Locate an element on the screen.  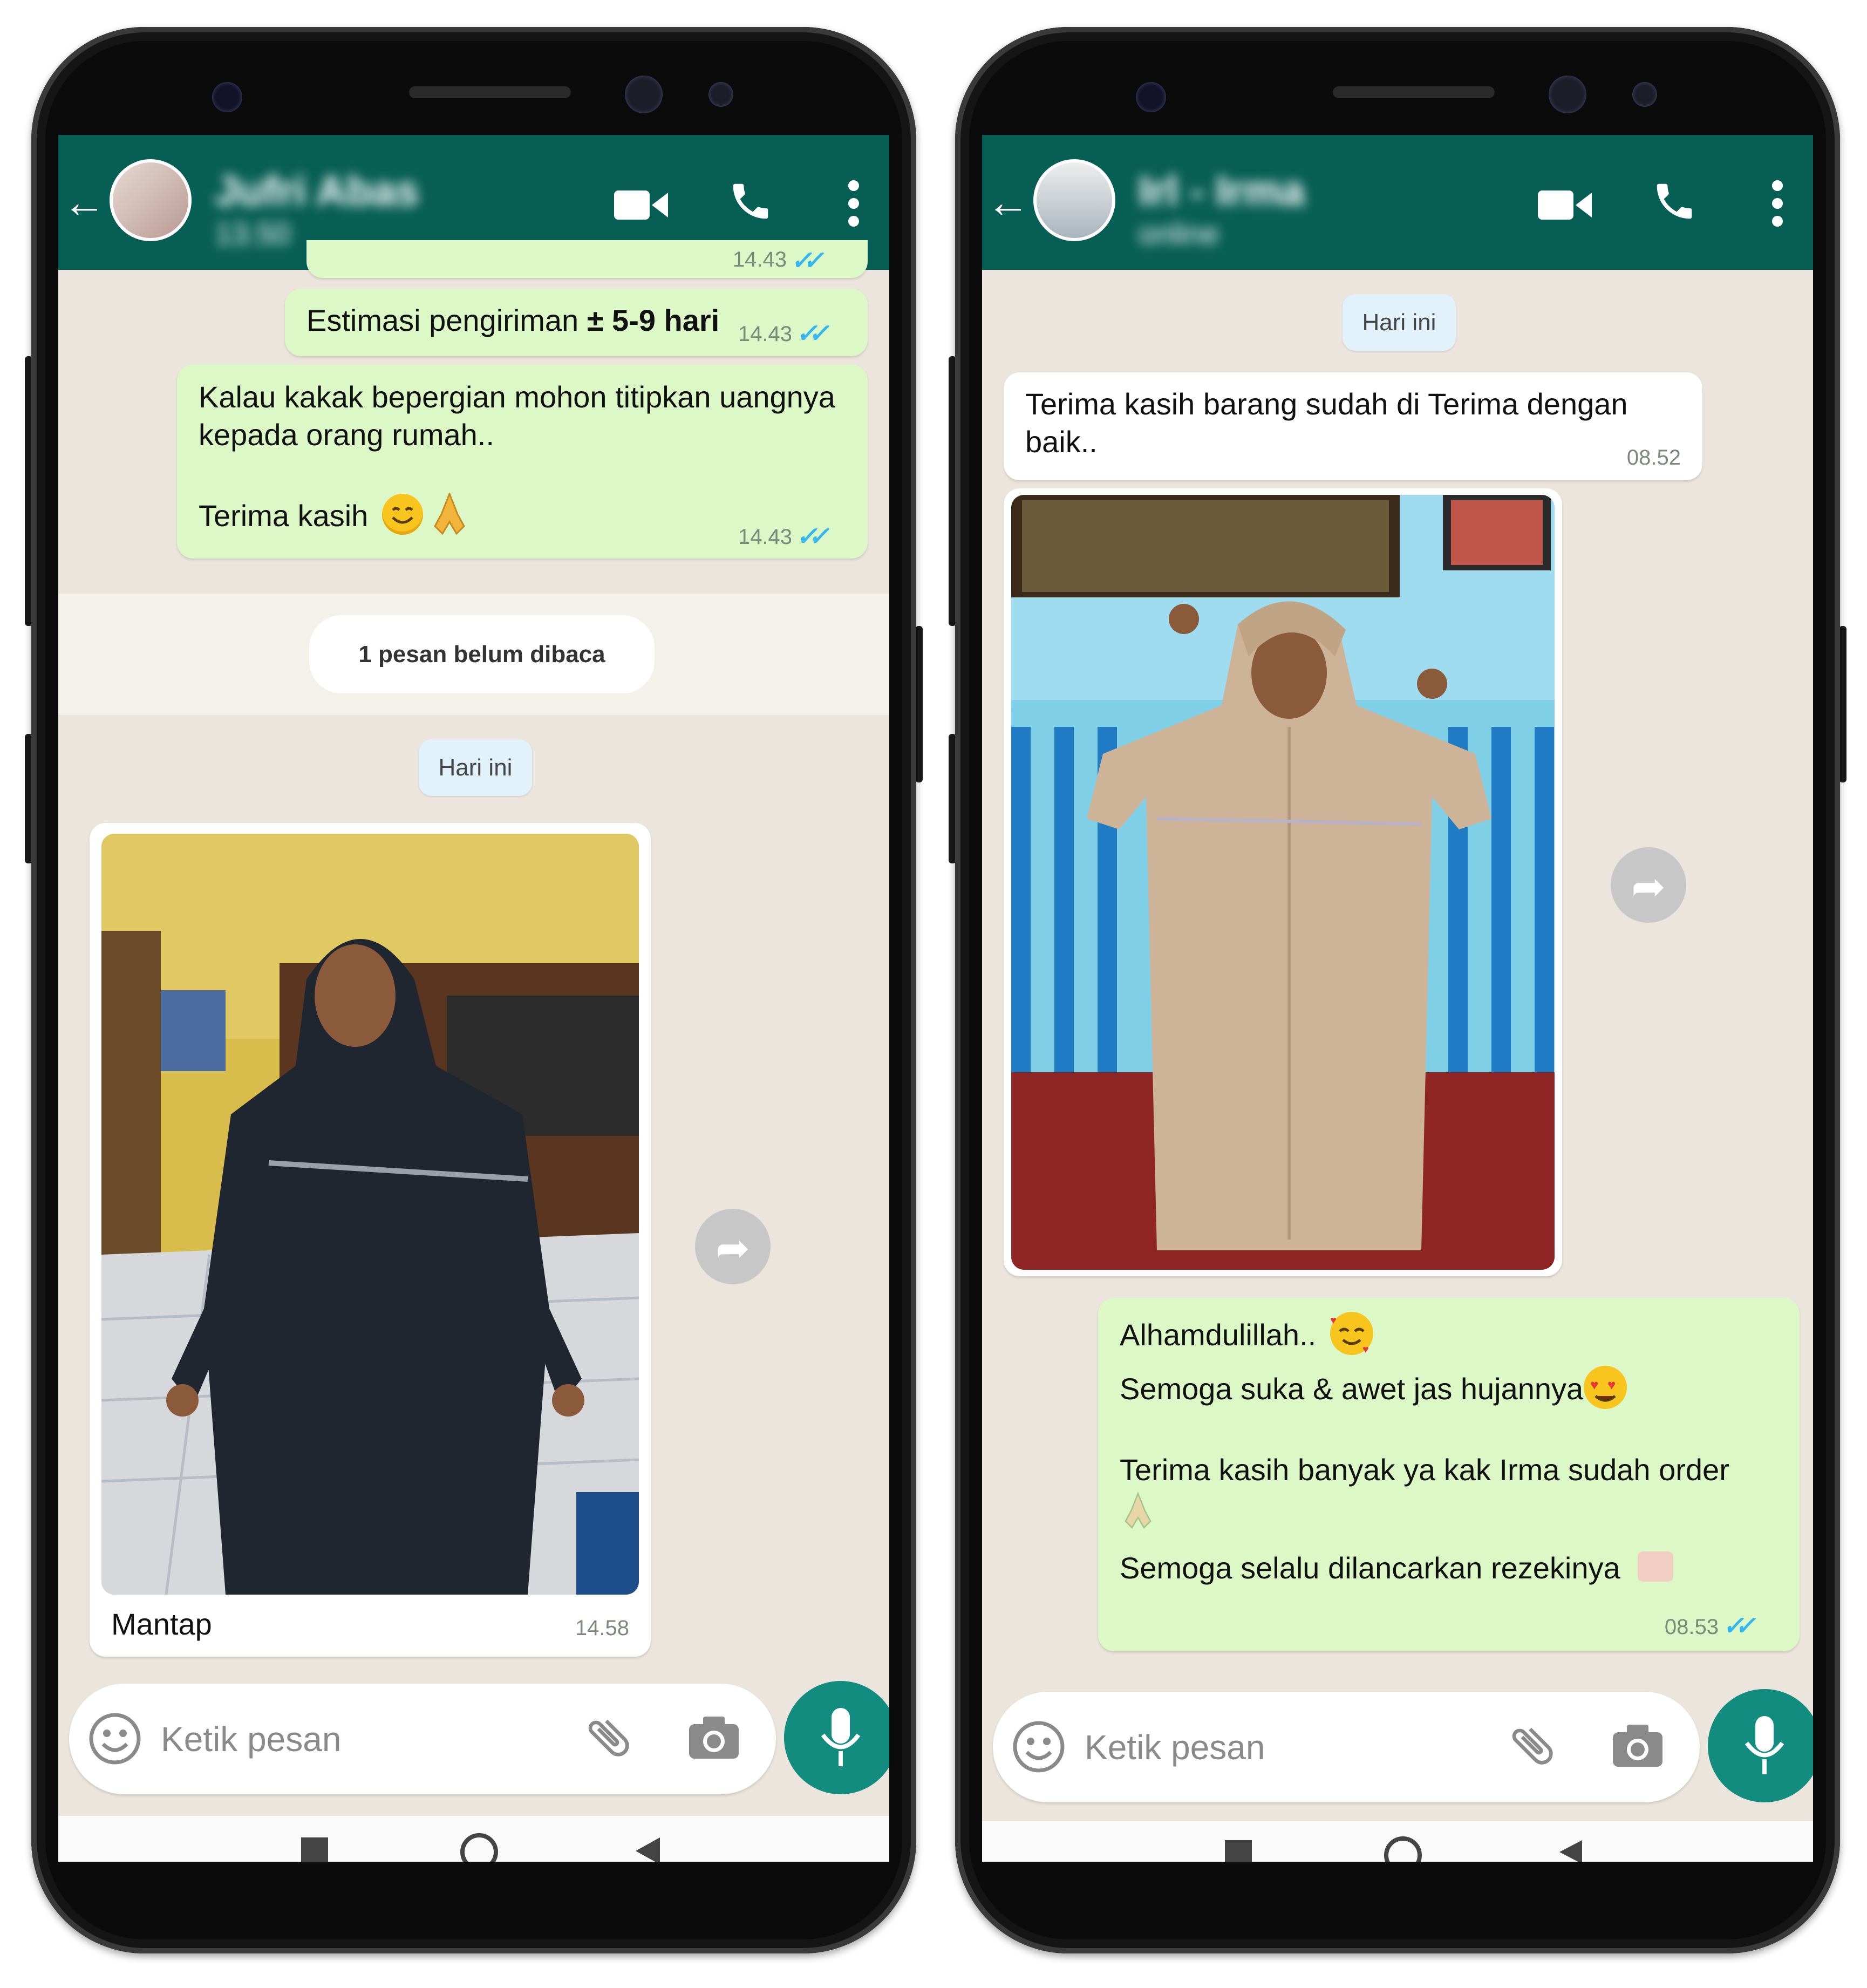
message-line: Semoga suka & awet jas hujannya is located at coordinates (1352, 1389).